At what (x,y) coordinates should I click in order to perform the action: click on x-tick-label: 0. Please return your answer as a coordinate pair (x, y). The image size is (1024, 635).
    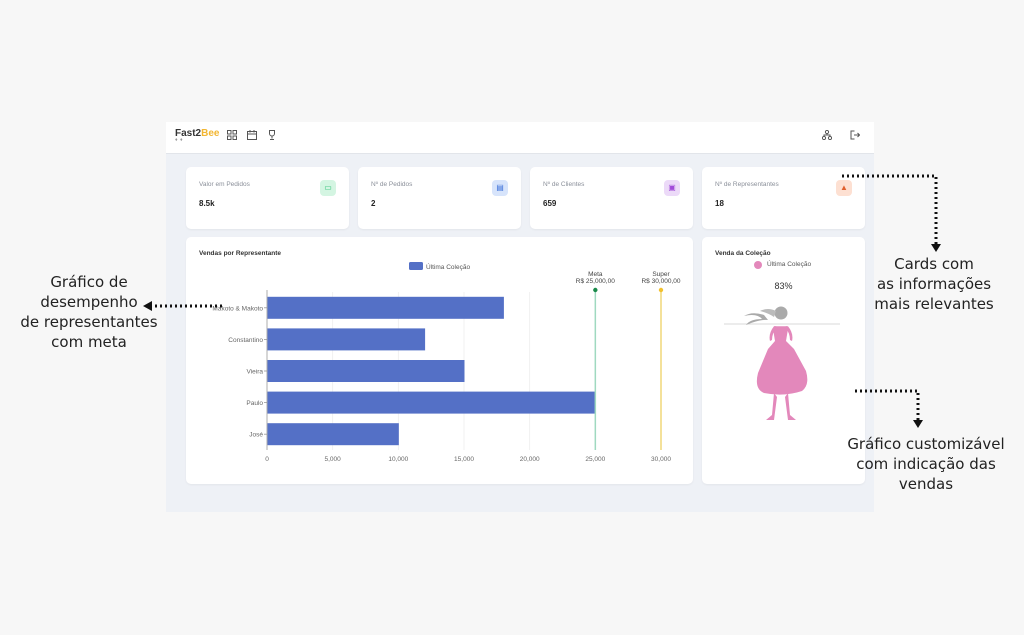
    Looking at the image, I should click on (267, 459).